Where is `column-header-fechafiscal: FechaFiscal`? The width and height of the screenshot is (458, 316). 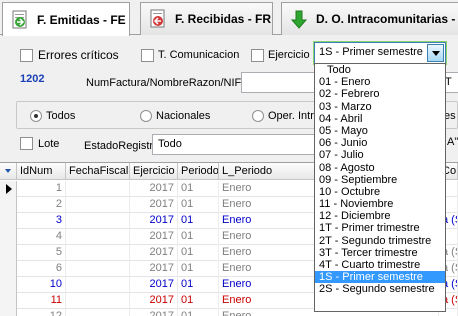
column-header-fechafiscal: FechaFiscal is located at coordinates (98, 171).